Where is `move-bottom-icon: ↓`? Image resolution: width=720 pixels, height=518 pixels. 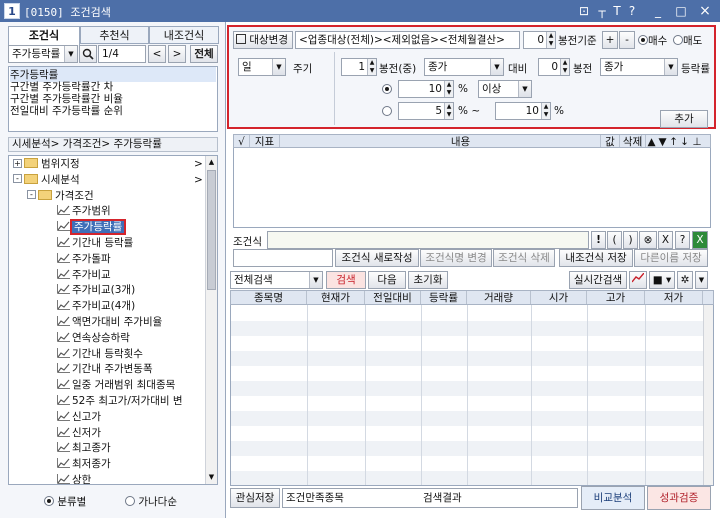
move-bottom-icon: ↓ is located at coordinates (684, 141).